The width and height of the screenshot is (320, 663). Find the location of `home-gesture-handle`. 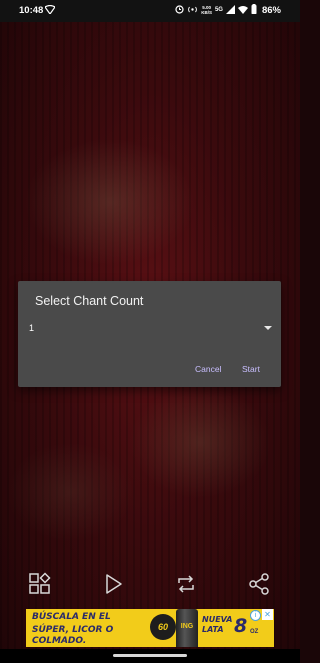

home-gesture-handle is located at coordinates (150, 655).